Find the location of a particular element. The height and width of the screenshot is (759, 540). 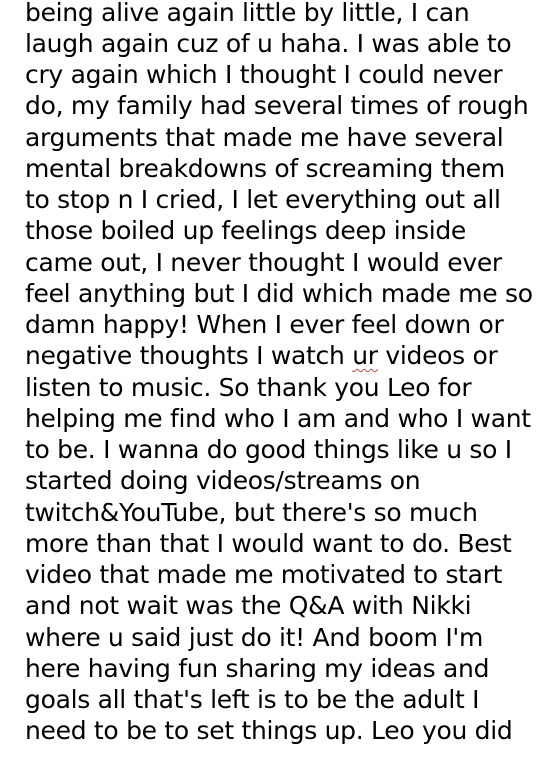

text-line-19: video that made me motivated to start is located at coordinates (264, 574).